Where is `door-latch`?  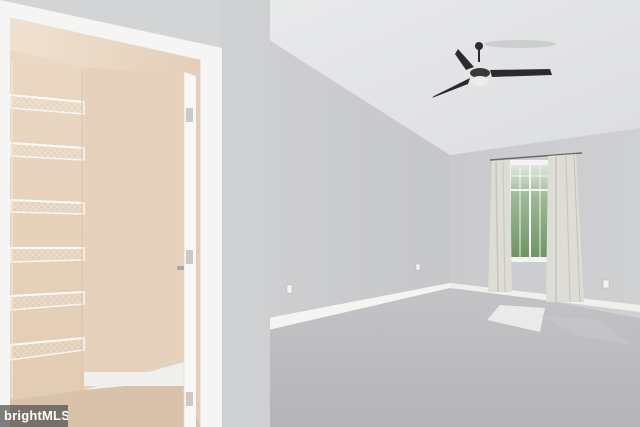 door-latch is located at coordinates (180, 268).